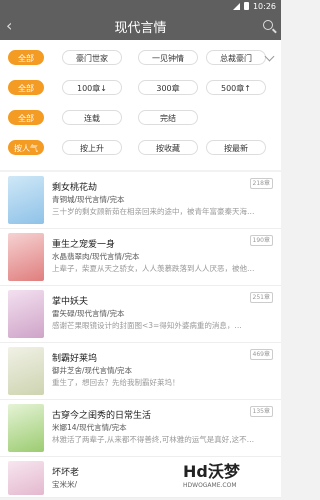  What do you see at coordinates (92, 87) in the screenshot?
I see `filter-option: 100章↓` at bounding box center [92, 87].